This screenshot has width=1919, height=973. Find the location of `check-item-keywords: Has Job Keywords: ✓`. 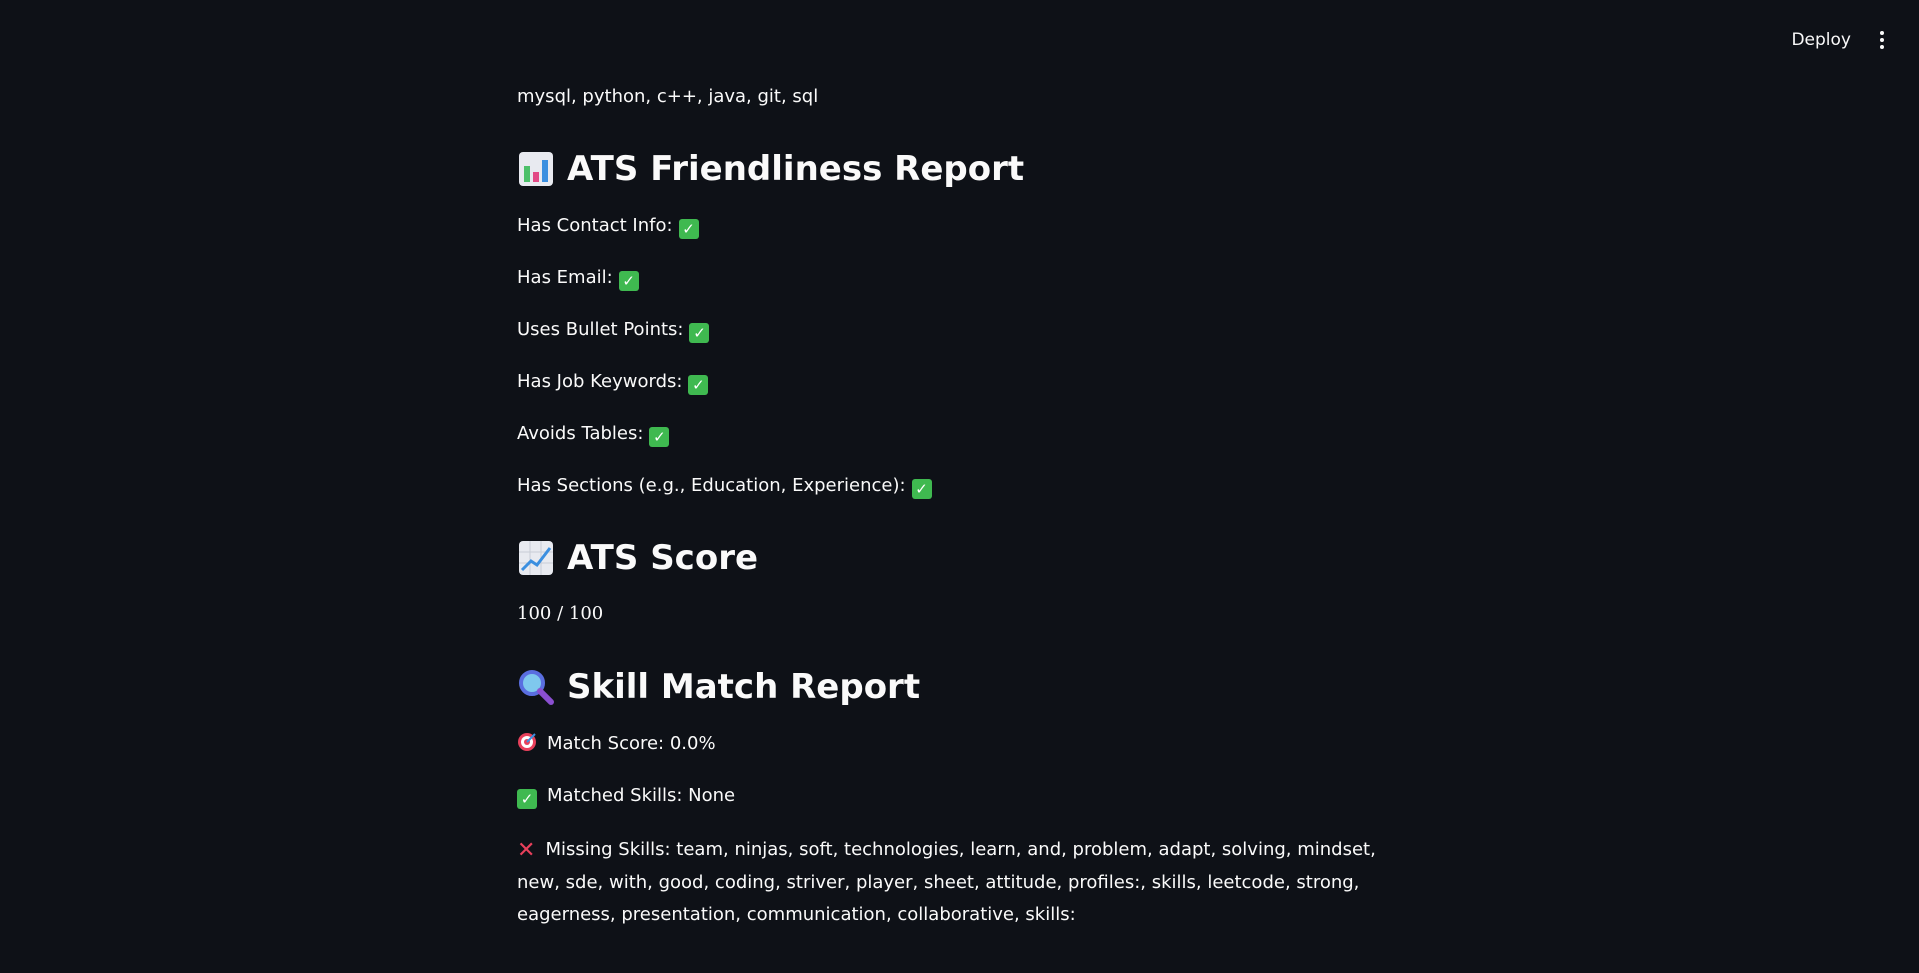

check-item-keywords: Has Job Keywords: ✓ is located at coordinates (613, 382).